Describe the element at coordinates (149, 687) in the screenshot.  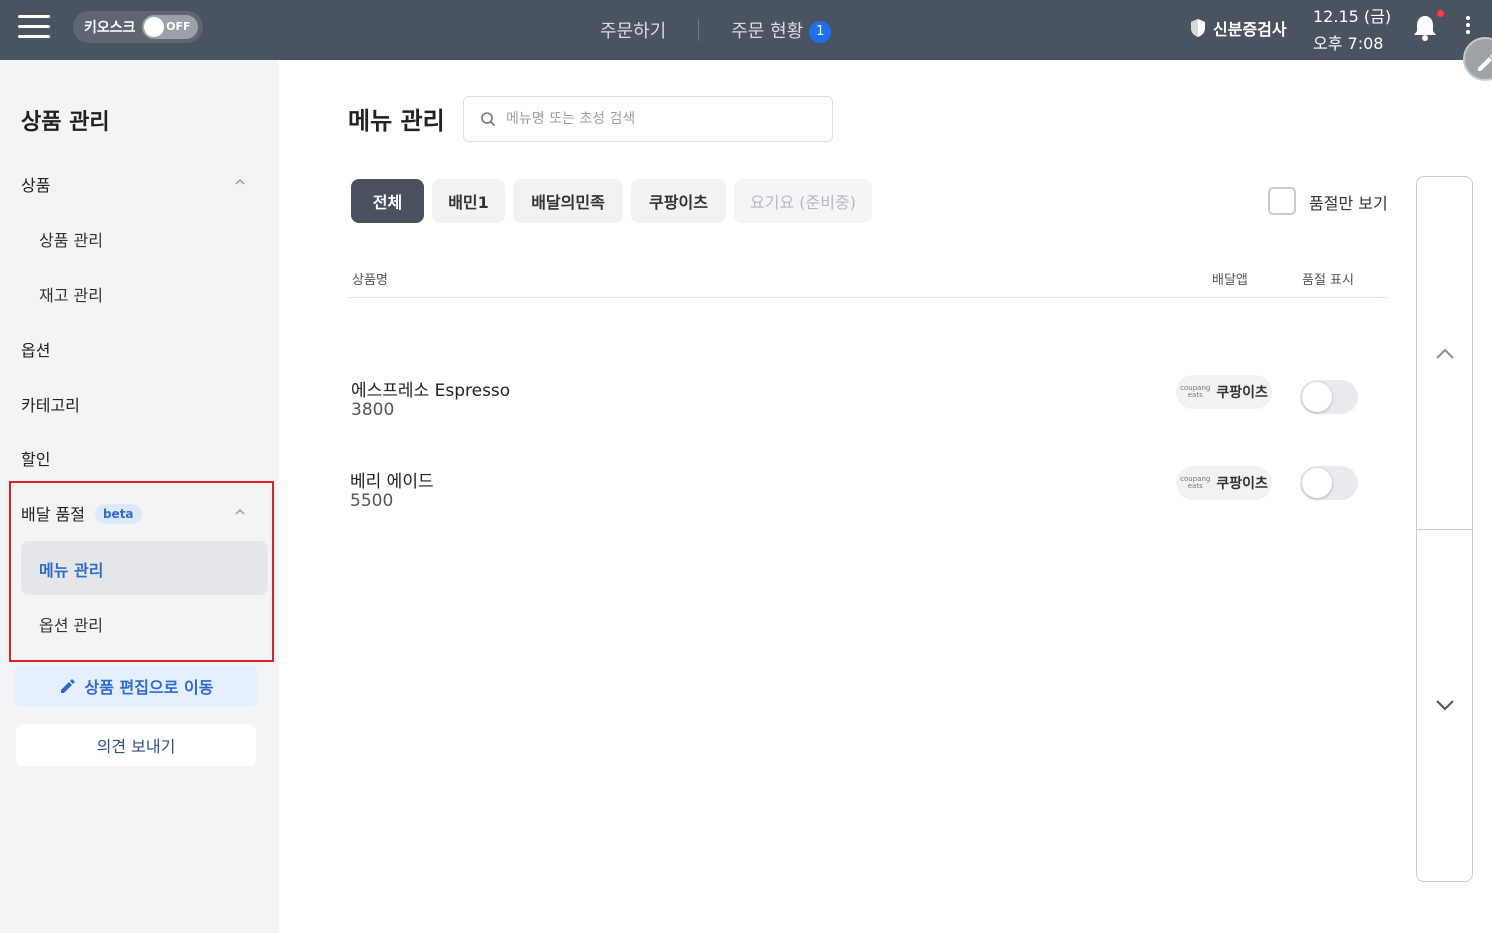
I see `go-to-product-edit-label: 상품 편집으로 이동` at that location.